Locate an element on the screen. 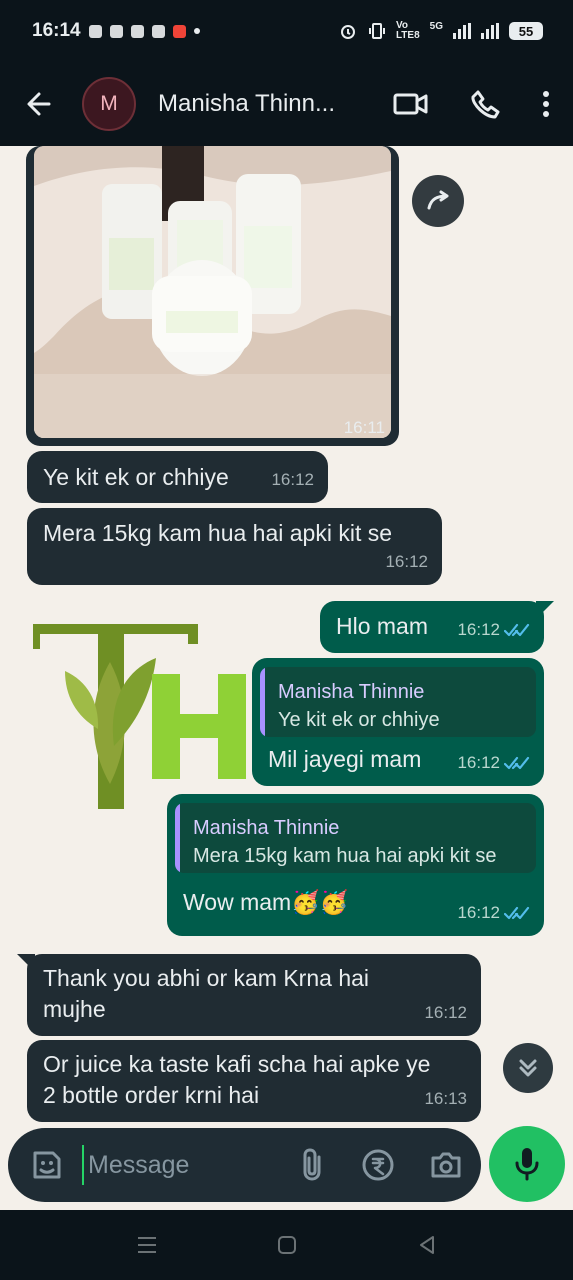 This screenshot has height=1280, width=573. header-actions is located at coordinates (472, 104).